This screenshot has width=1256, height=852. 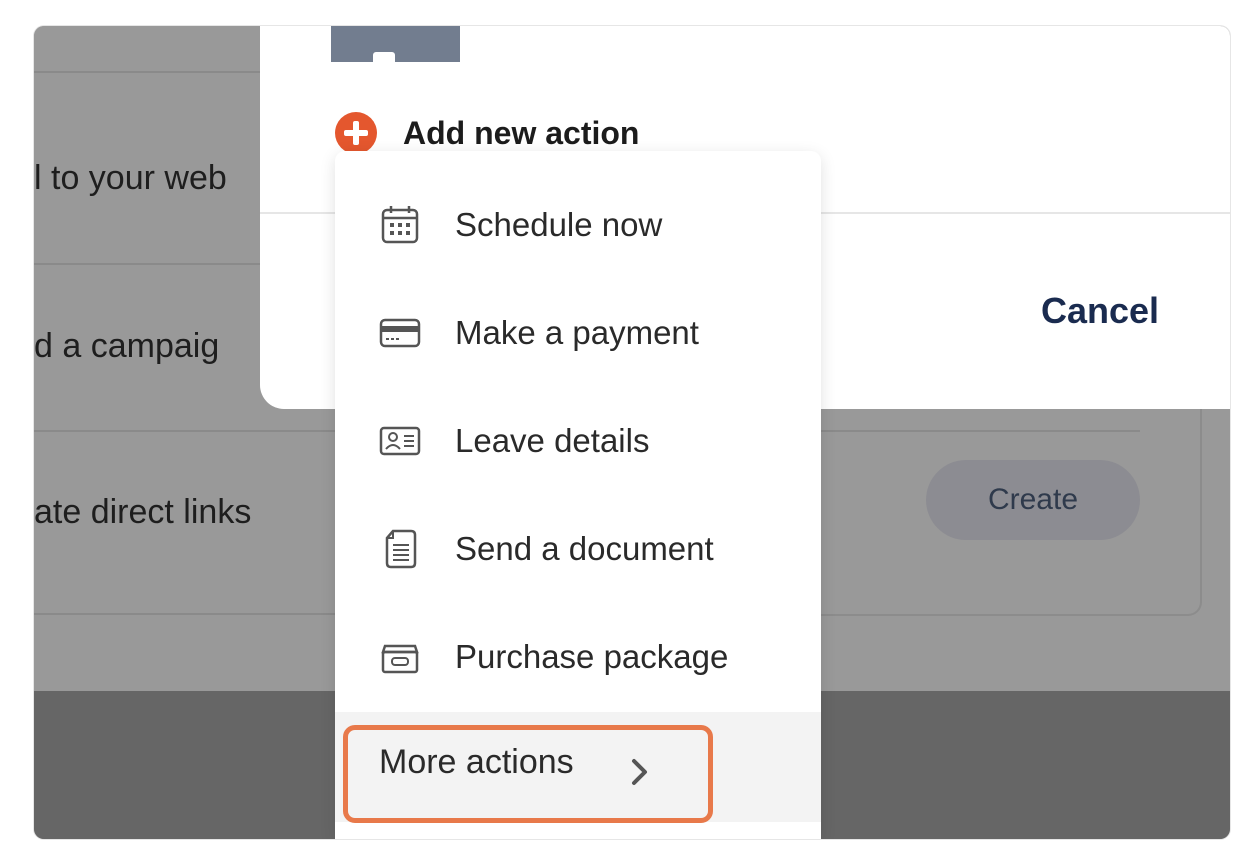 I want to click on calendar-icon, so click(x=400, y=225).